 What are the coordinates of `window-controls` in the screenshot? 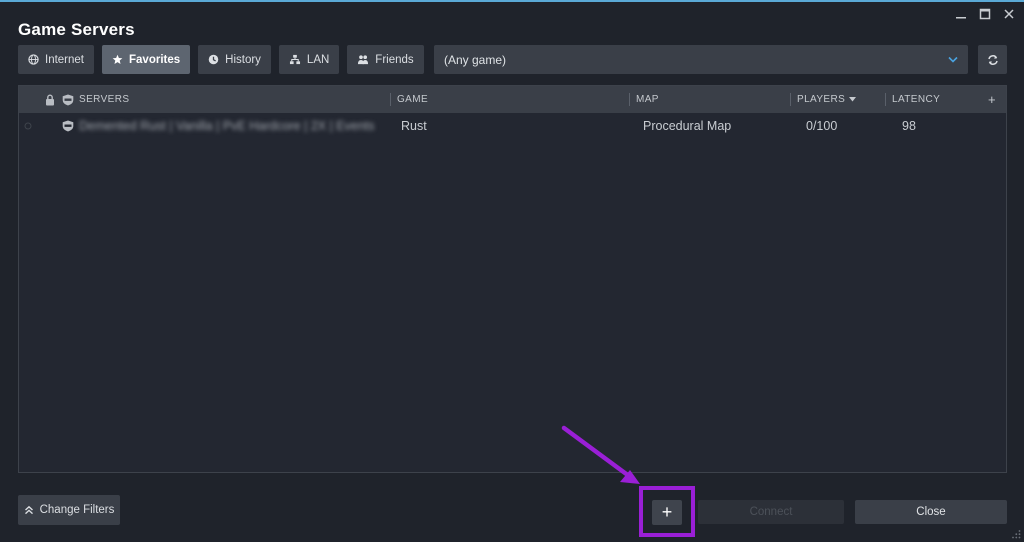 It's located at (985, 14).